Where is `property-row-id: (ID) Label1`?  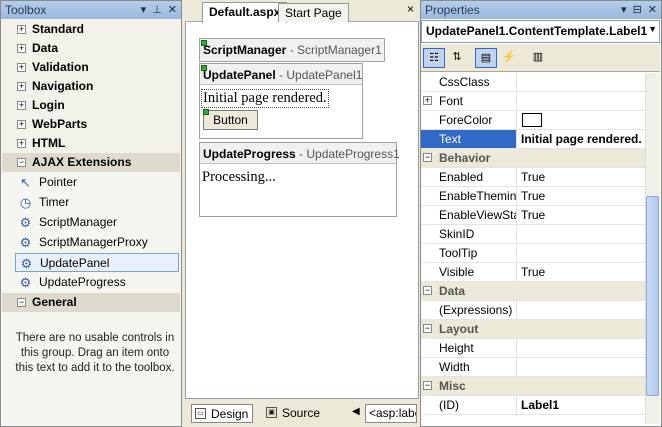
property-row-id: (ID) Label1 is located at coordinates (533, 405).